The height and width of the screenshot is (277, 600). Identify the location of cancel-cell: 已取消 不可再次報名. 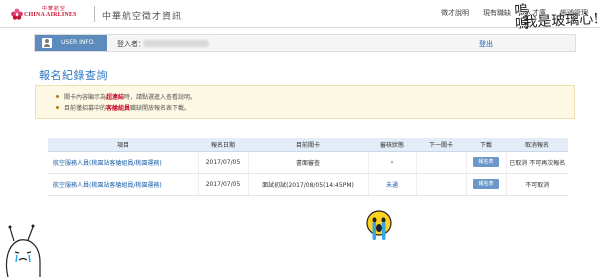
(537, 162).